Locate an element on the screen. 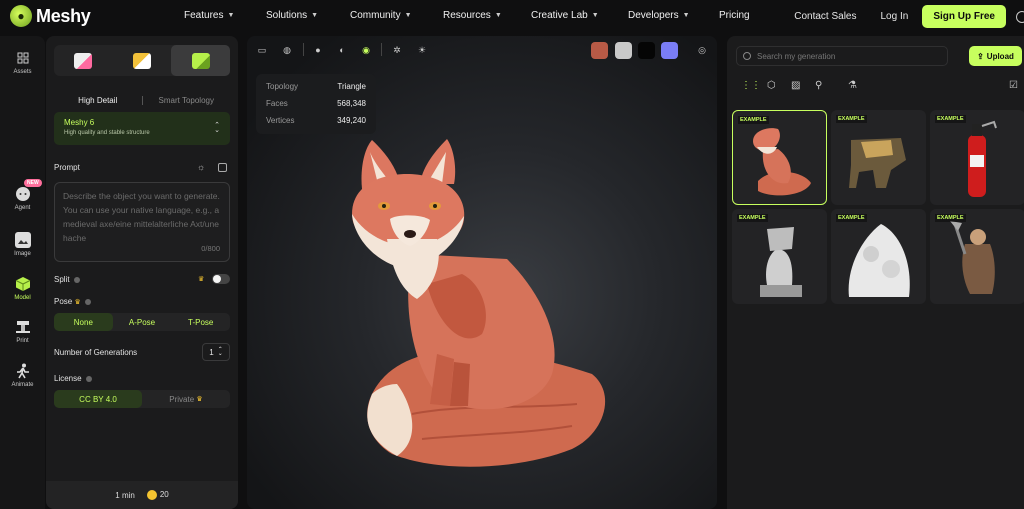 This screenshot has width=1024, height=509. fire-extinguisher-thumbnail is located at coordinates (982, 158).